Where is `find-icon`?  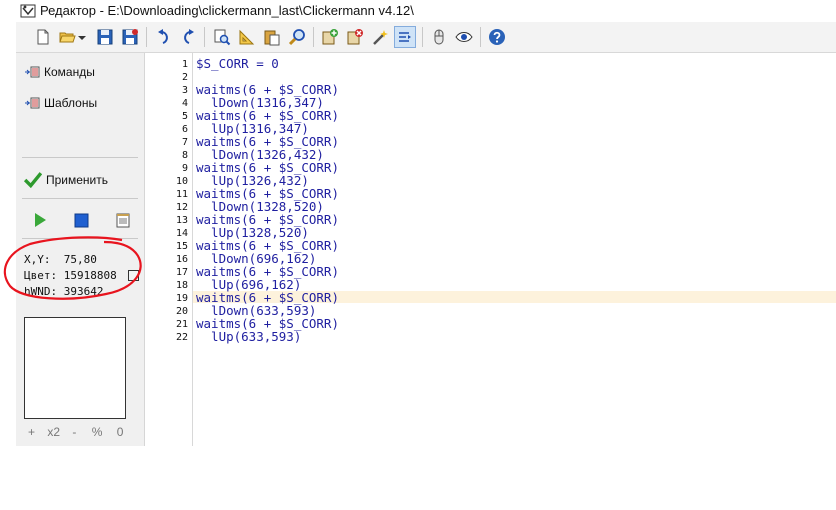
find-icon is located at coordinates (222, 37).